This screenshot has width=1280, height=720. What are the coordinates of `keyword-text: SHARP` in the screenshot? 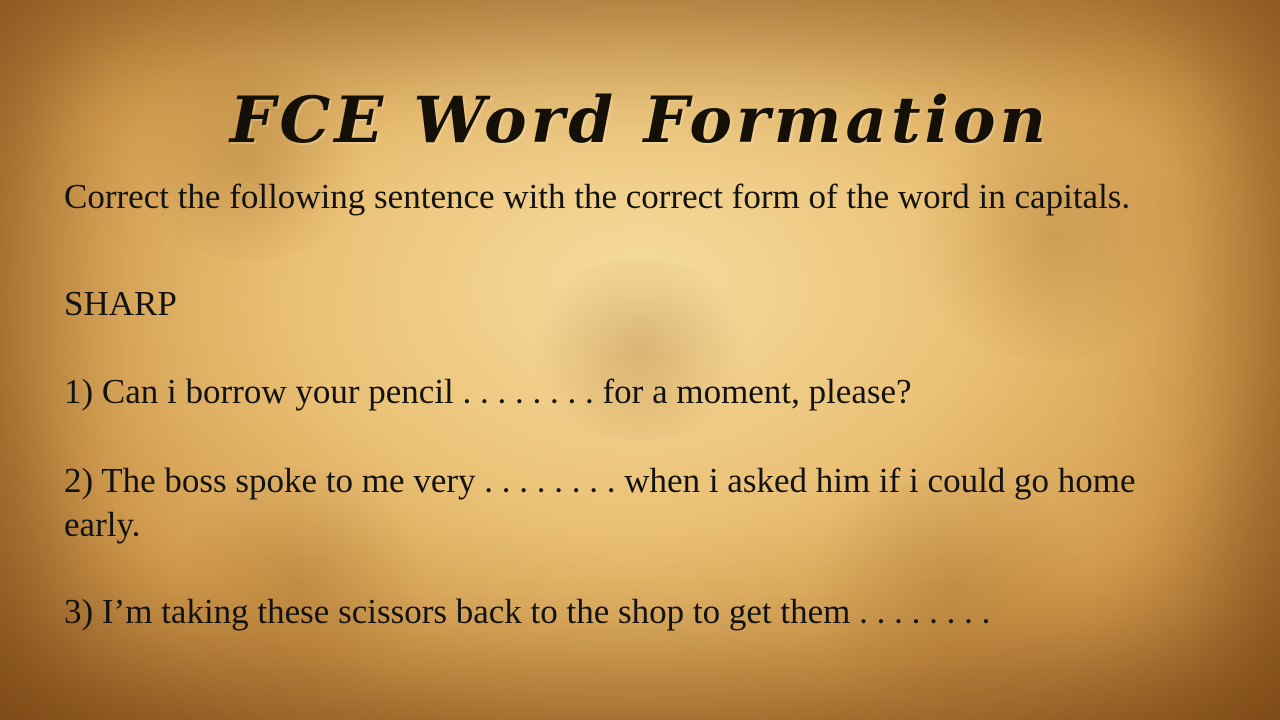 It's located at (120, 303).